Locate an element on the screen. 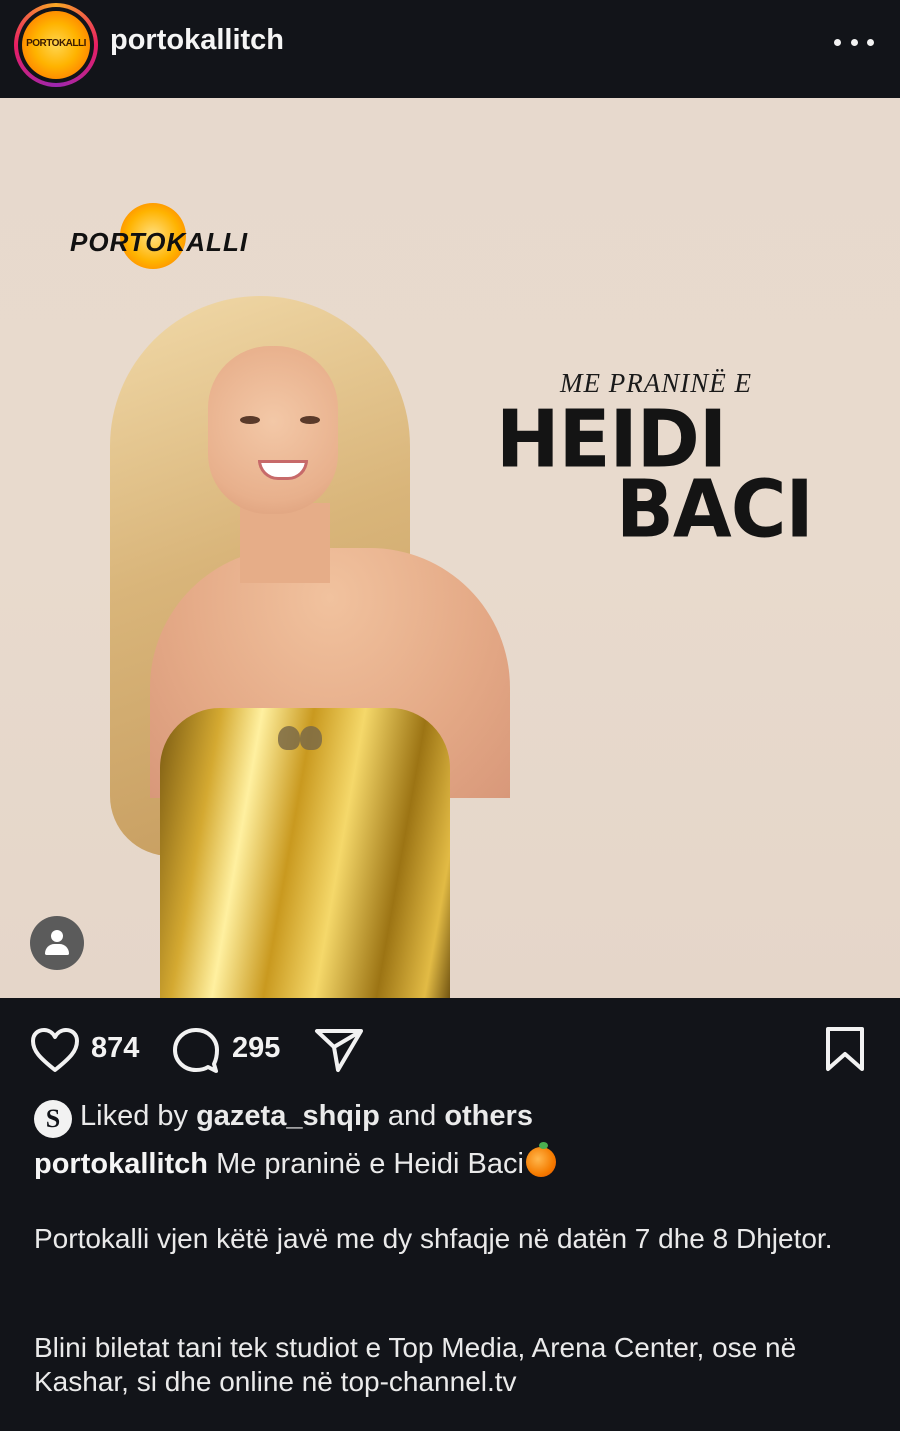  liked-by-user: gazeta_shqip is located at coordinates (288, 1116).